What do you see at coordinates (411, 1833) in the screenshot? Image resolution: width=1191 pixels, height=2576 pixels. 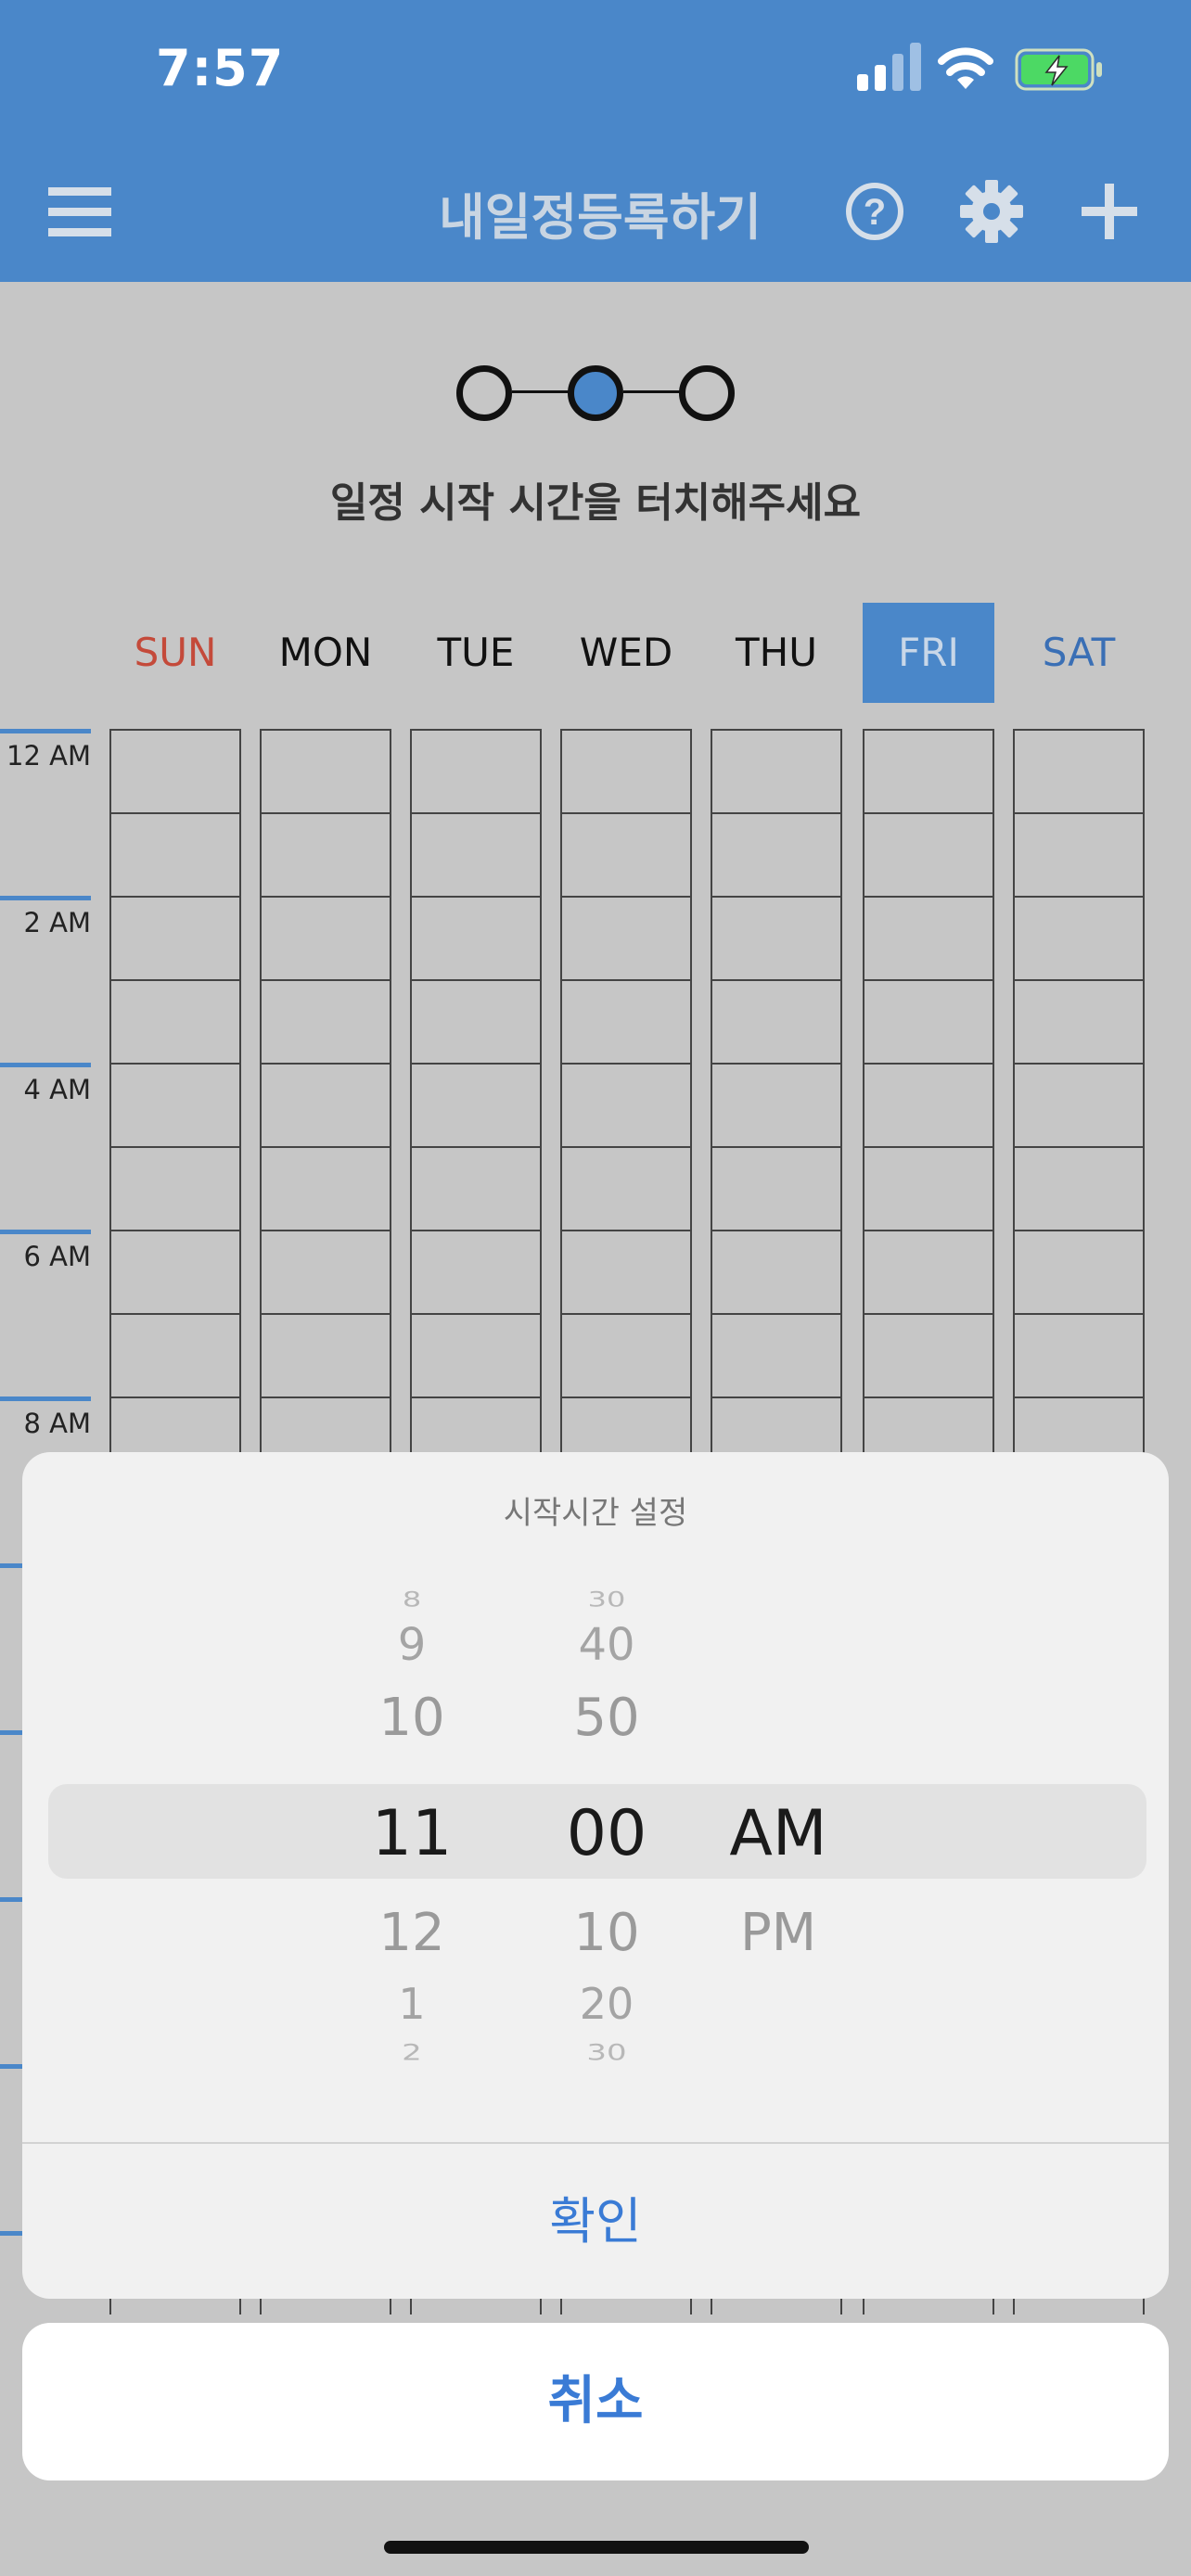 I see `picker-hour-selected: 11` at bounding box center [411, 1833].